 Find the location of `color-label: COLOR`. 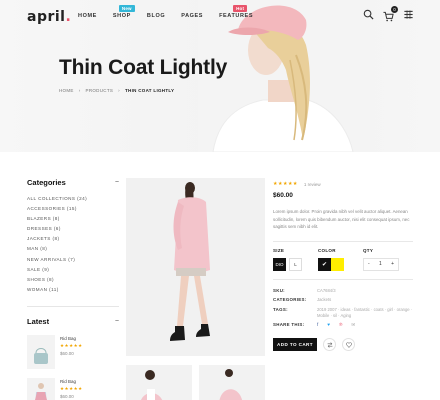

color-label: COLOR is located at coordinates (327, 250).